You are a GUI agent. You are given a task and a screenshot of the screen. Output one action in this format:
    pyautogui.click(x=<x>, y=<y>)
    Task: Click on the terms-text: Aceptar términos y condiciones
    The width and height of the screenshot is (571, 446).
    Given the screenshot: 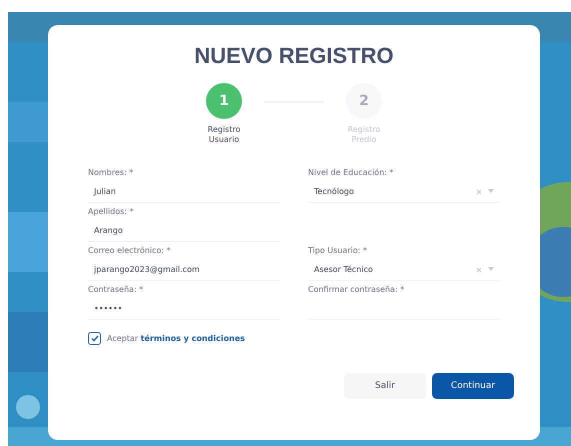 What is the action you would take?
    pyautogui.click(x=176, y=338)
    